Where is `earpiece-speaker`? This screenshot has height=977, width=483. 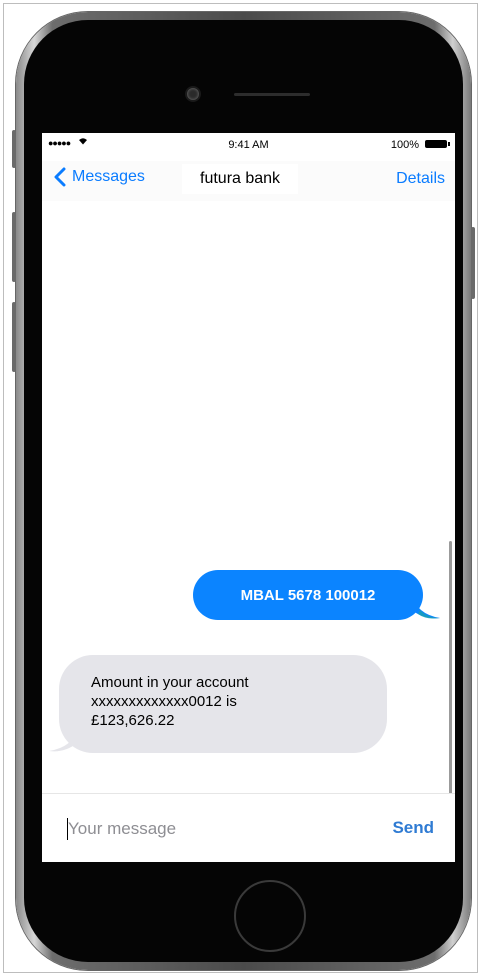 earpiece-speaker is located at coordinates (272, 94).